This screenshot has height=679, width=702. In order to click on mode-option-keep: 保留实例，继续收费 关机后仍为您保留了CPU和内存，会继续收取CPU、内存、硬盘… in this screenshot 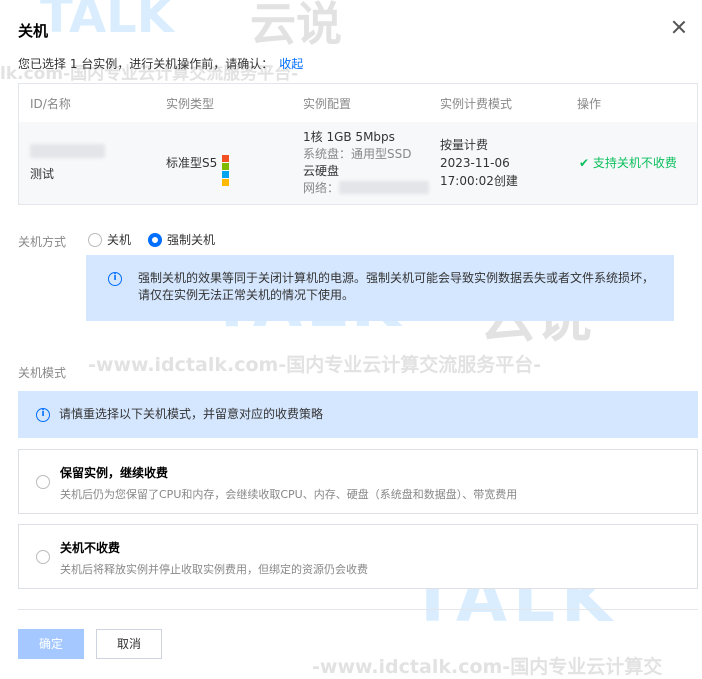, I will do `click(358, 481)`.